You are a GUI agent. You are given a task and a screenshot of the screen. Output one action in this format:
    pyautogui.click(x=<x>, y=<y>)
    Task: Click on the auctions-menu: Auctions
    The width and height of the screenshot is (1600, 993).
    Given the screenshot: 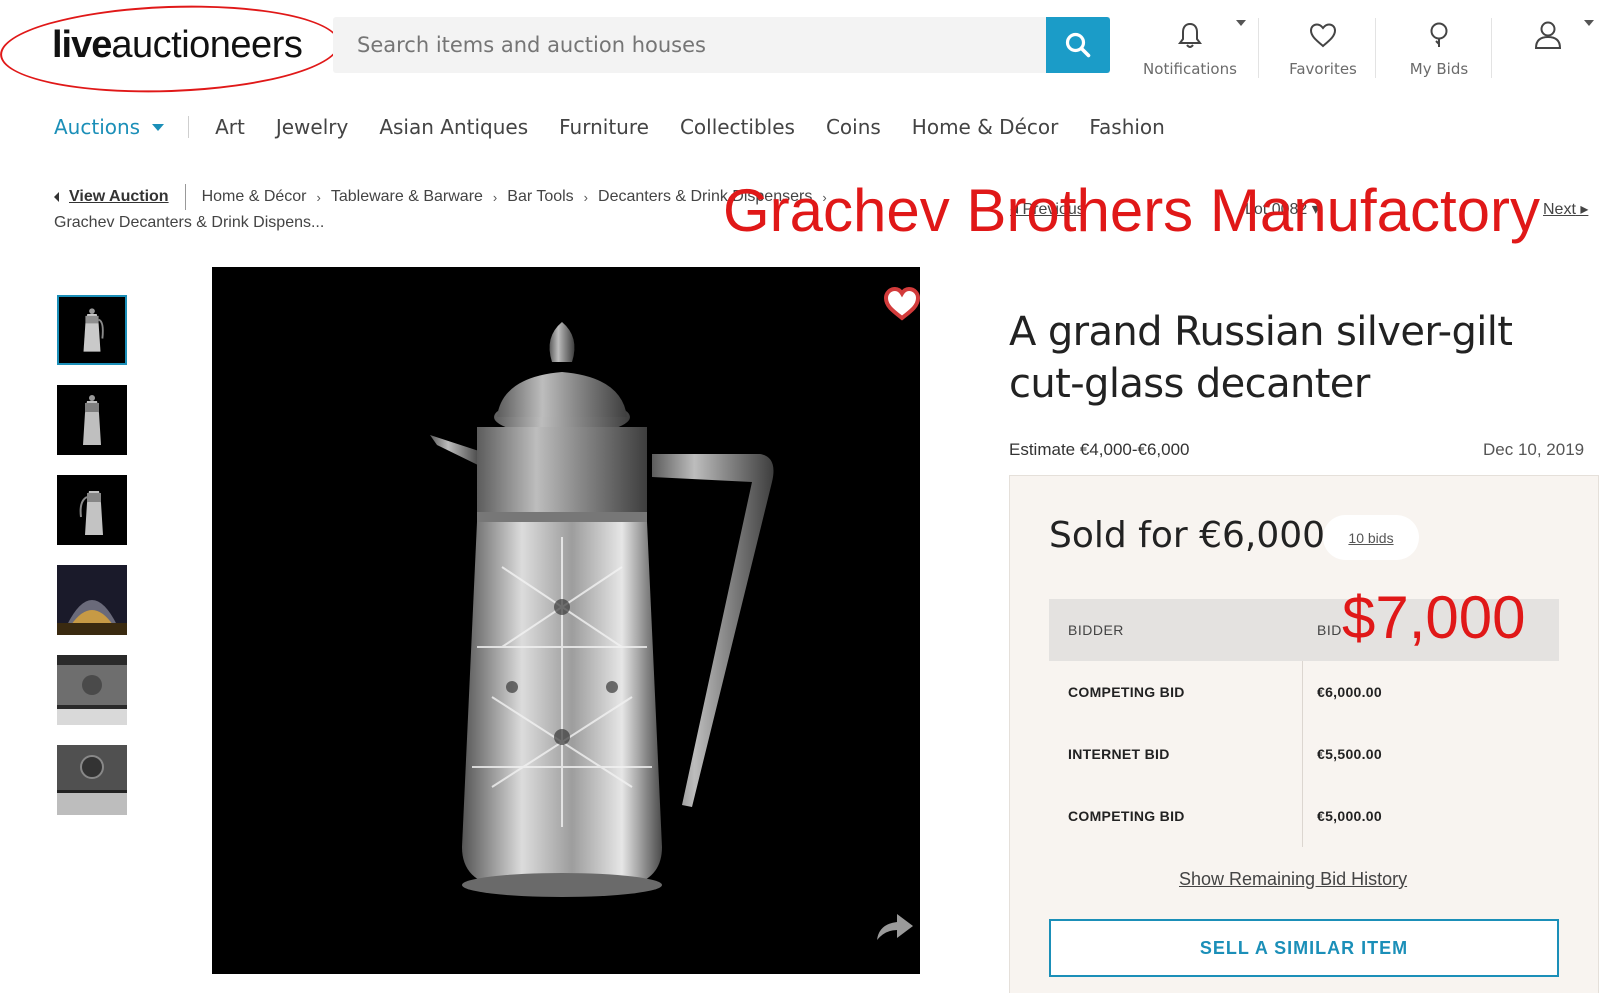 What is the action you would take?
    pyautogui.click(x=109, y=127)
    